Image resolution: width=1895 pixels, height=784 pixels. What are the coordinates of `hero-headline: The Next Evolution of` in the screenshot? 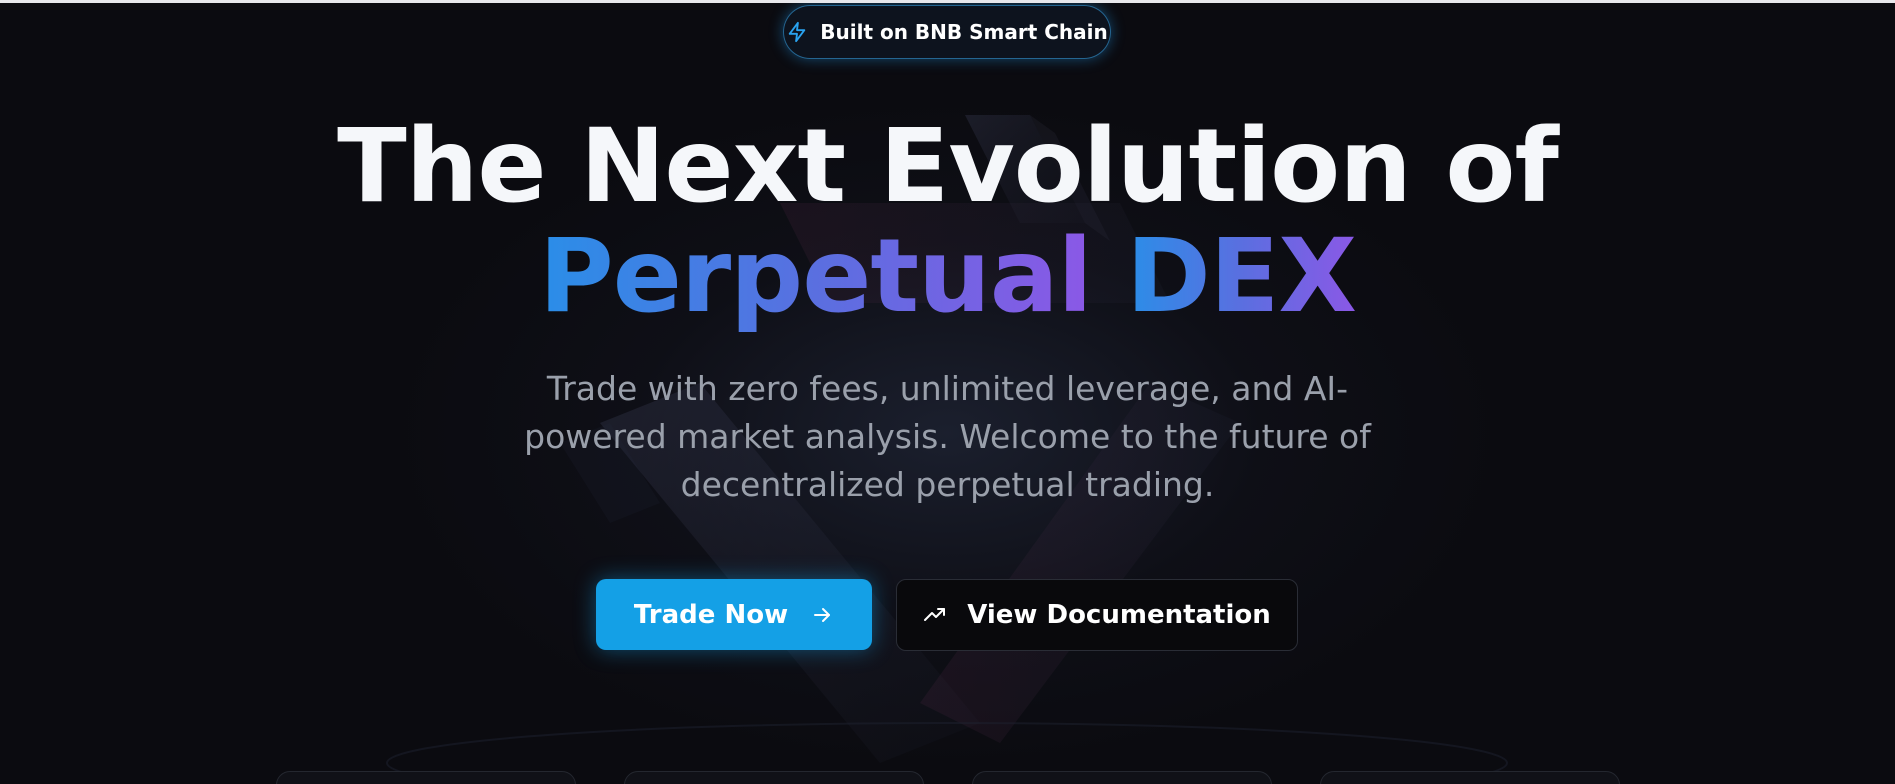 It's located at (948, 166).